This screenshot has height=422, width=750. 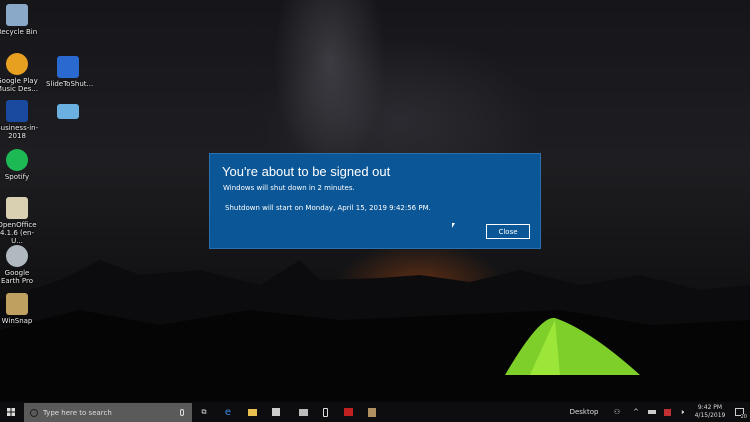 I want to click on desktop-icon-spotify: Spotify, so click(x=19, y=165).